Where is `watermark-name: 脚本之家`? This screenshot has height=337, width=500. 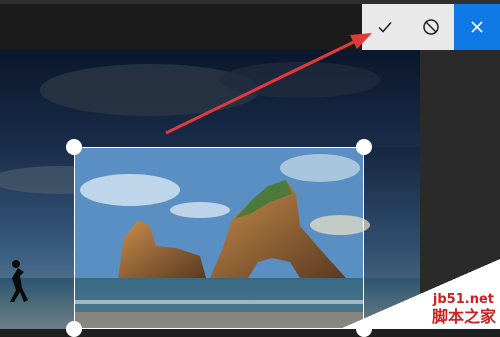 watermark-name: 脚本之家 is located at coordinates (463, 316).